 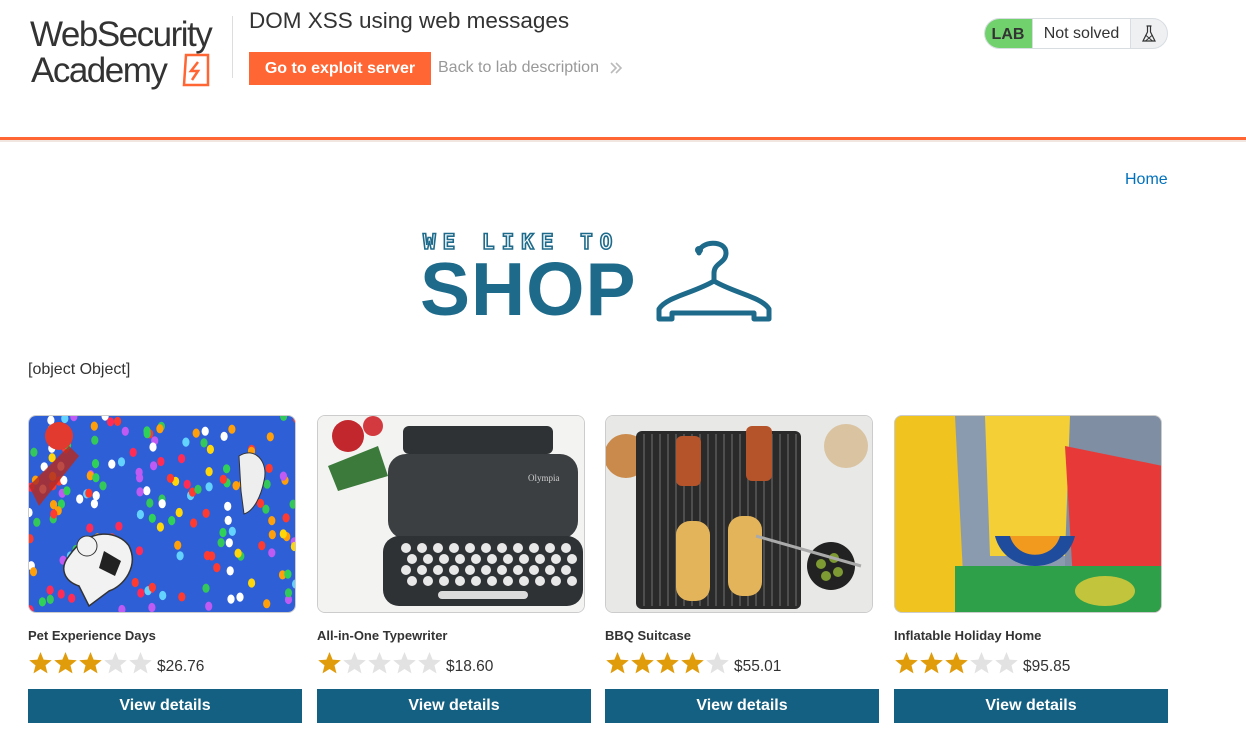 I want to click on product-image-inflatable-holiday-home, so click(x=1028, y=514).